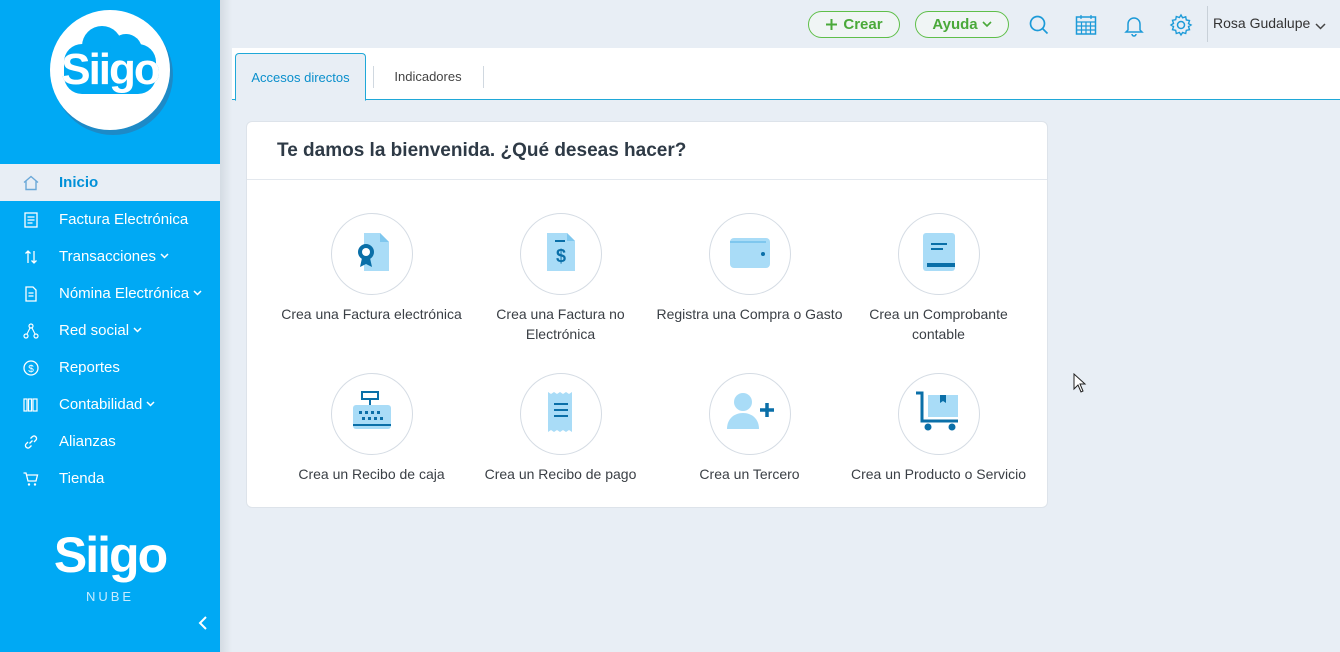  I want to click on action-comprobante-contable: Crea un Comprobante contable, so click(938, 278).